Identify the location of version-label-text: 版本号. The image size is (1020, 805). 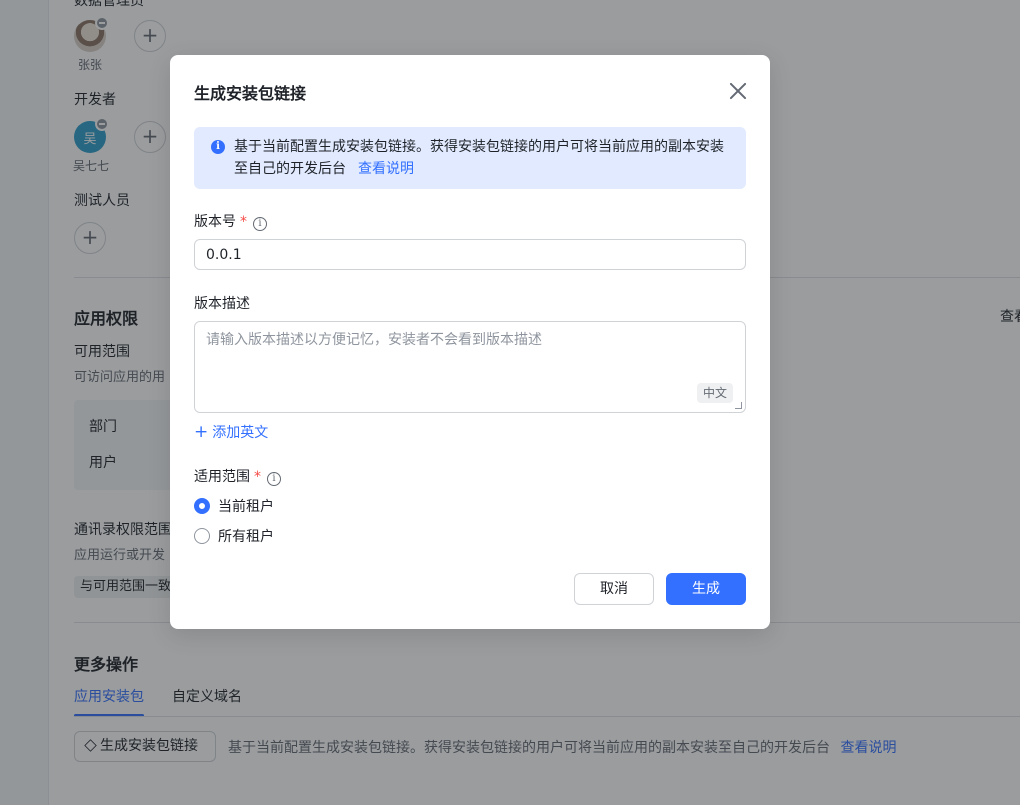
(215, 222).